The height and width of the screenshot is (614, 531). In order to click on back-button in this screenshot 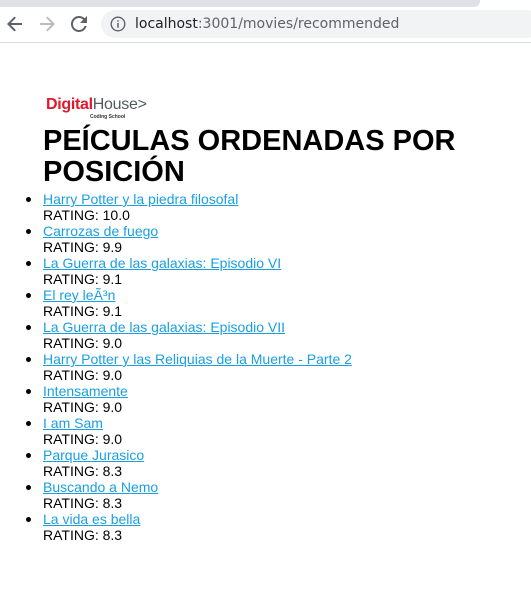, I will do `click(15, 24)`.